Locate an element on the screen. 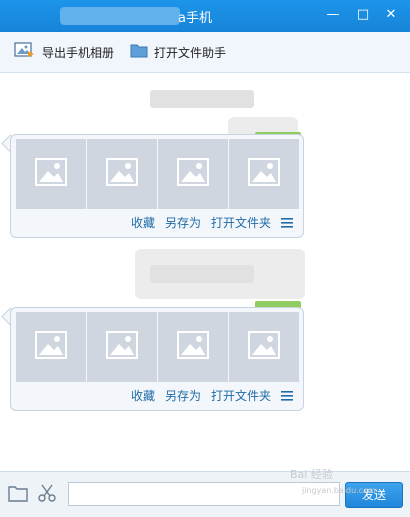 This screenshot has height=517, width=410. open-file-assistant-button: 打开文件助手 is located at coordinates (178, 52).